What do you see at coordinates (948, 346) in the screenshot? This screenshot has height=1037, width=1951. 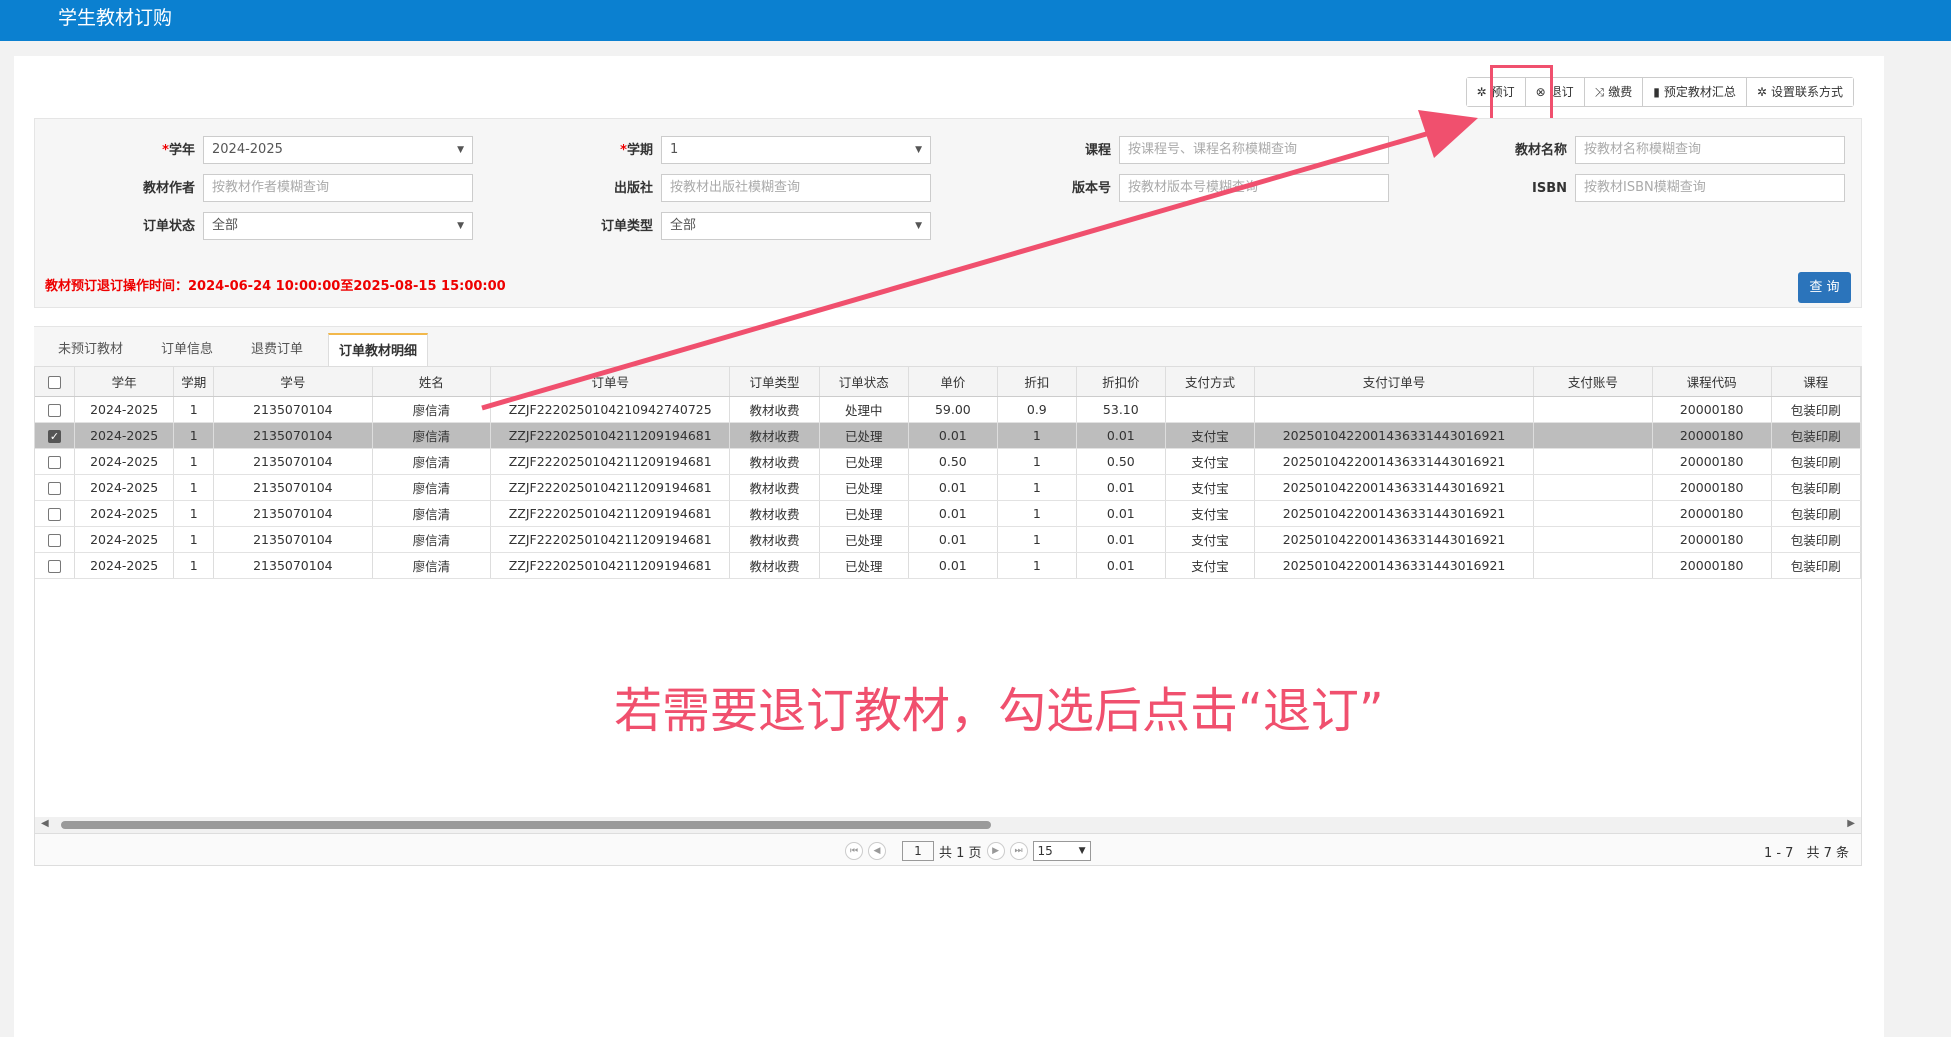 I see `tab-bar: 未预订教材 订单信息 退费订单 订单教材明细` at bounding box center [948, 346].